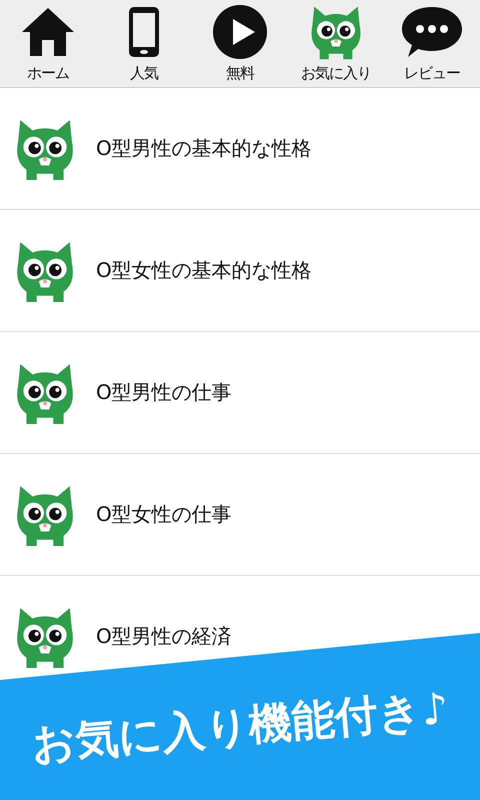  I want to click on tab: 人気, so click(144, 43).